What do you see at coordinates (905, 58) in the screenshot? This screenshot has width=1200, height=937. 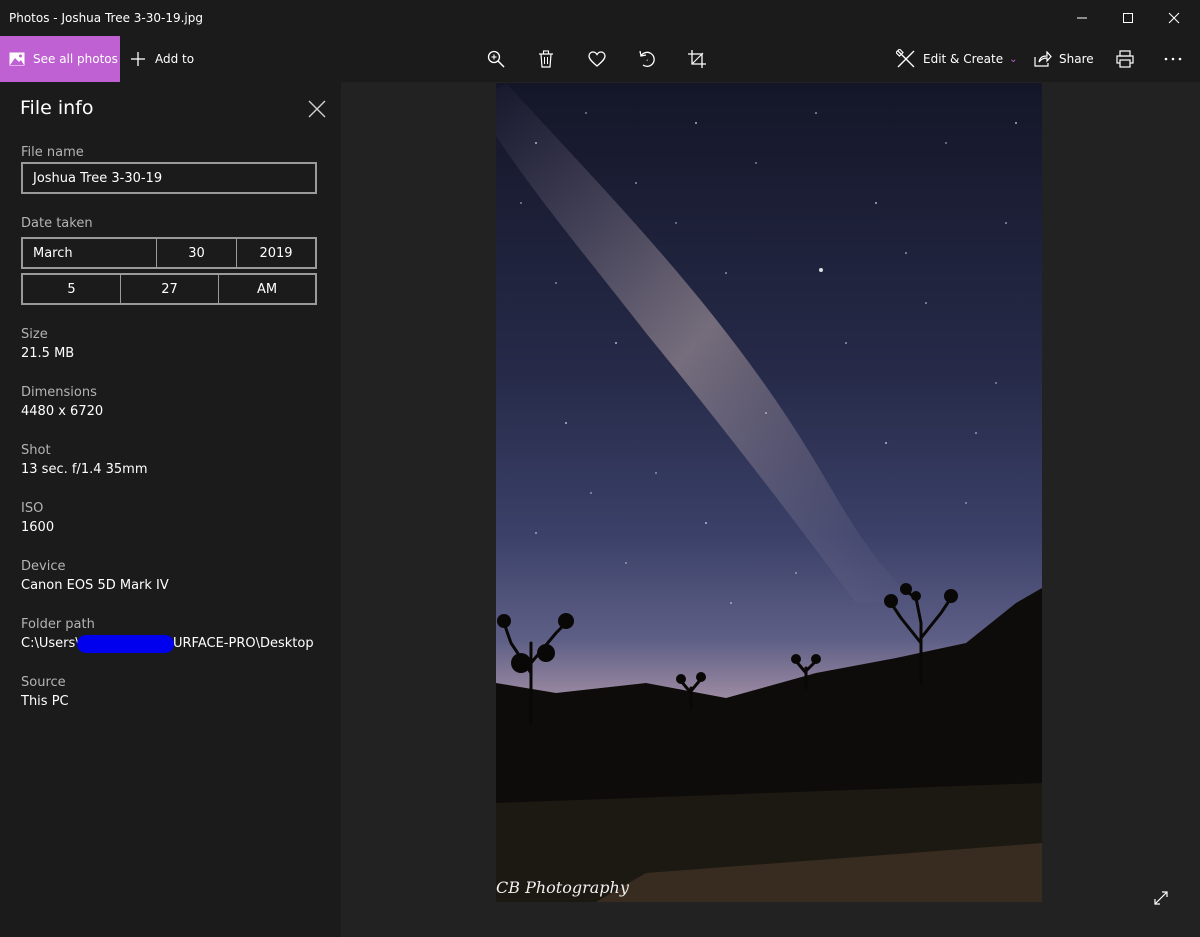 I see `edit-create-icon` at bounding box center [905, 58].